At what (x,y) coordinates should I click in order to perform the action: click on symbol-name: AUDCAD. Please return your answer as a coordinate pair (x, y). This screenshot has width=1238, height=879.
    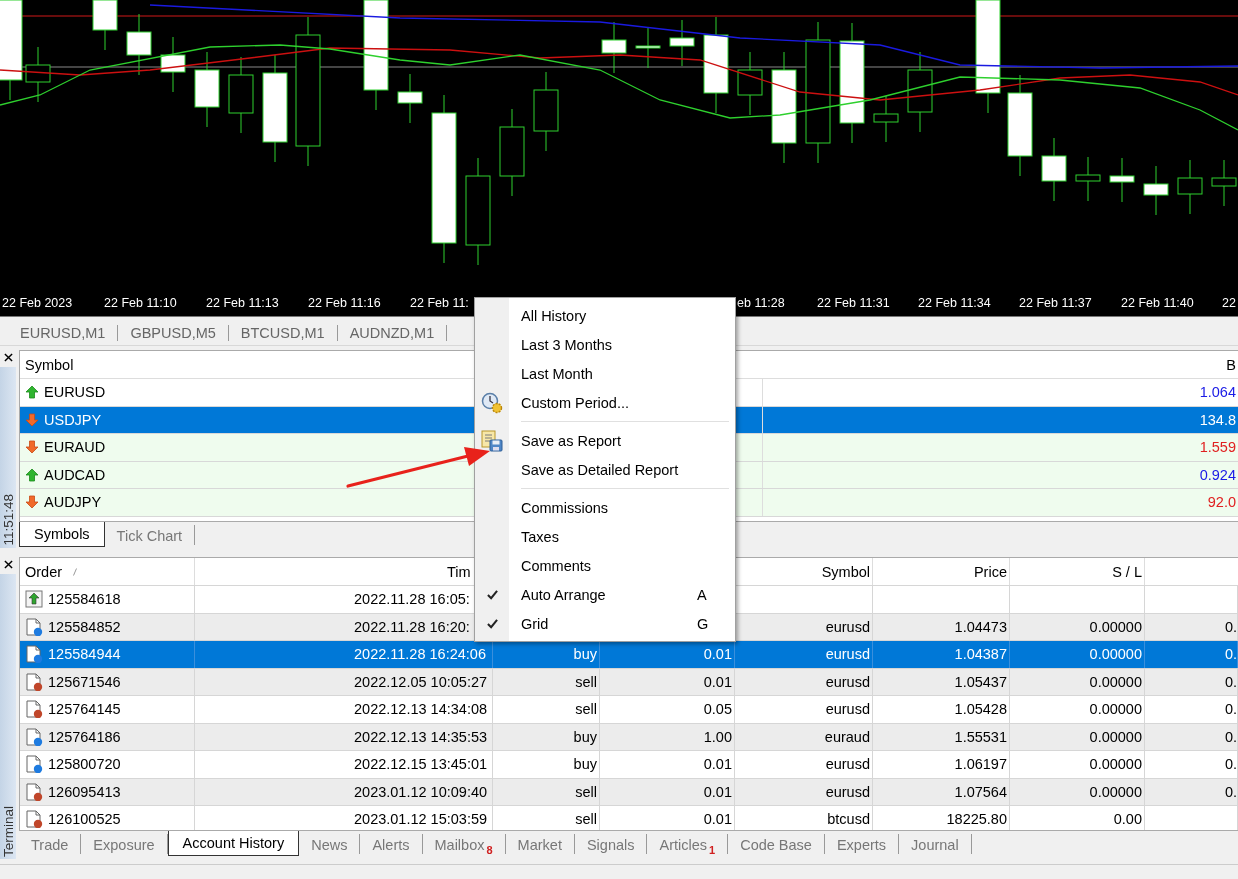
    Looking at the image, I should click on (75, 474).